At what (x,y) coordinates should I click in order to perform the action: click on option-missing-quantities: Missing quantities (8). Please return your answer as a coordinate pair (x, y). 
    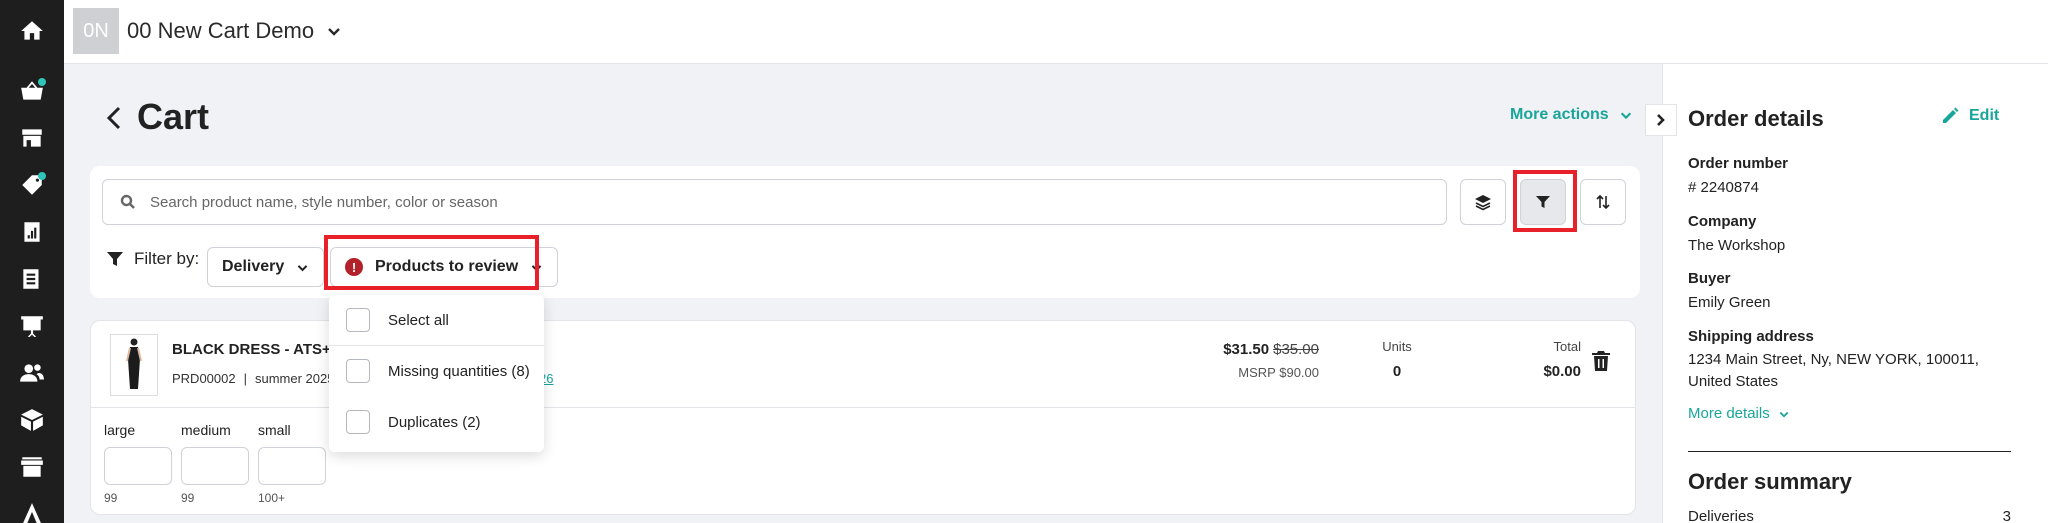
    Looking at the image, I should click on (436, 371).